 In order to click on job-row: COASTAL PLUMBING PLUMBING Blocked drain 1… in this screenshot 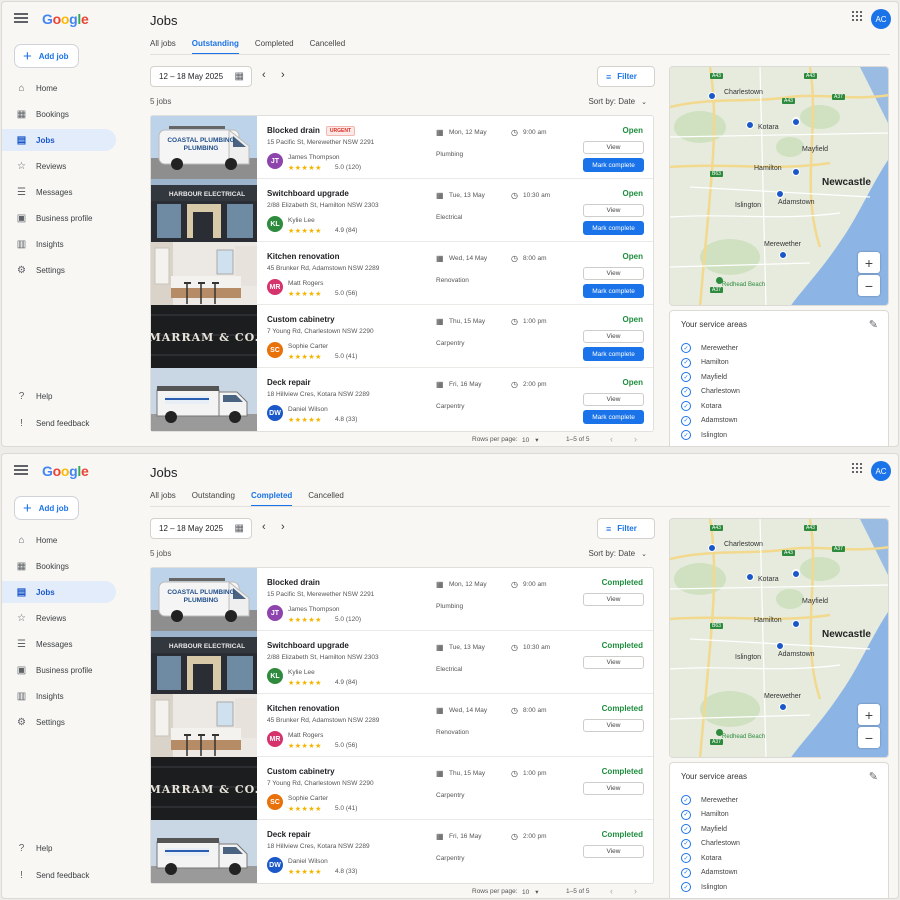, I will do `click(402, 599)`.